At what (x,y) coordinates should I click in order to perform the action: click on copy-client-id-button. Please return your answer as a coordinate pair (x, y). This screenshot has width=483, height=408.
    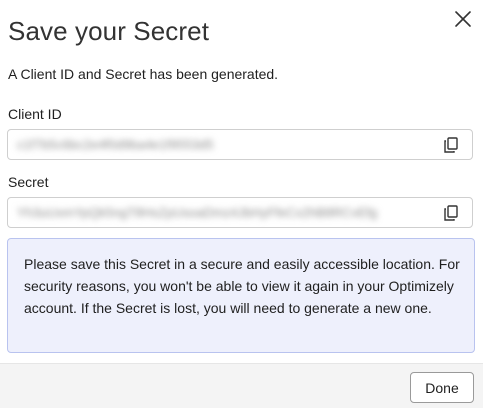
    Looking at the image, I should click on (451, 145).